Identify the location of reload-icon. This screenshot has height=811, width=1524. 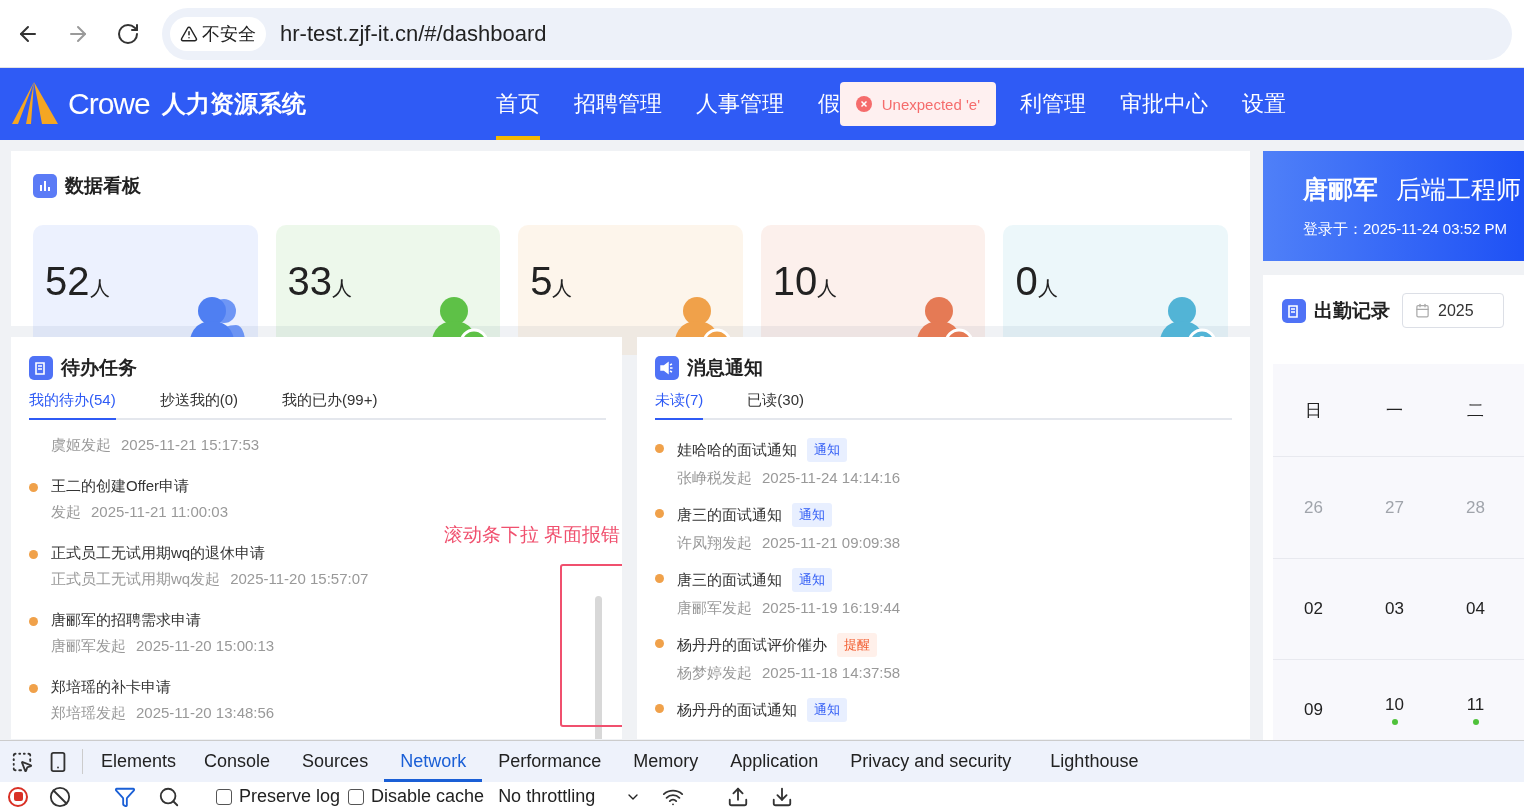
(128, 33).